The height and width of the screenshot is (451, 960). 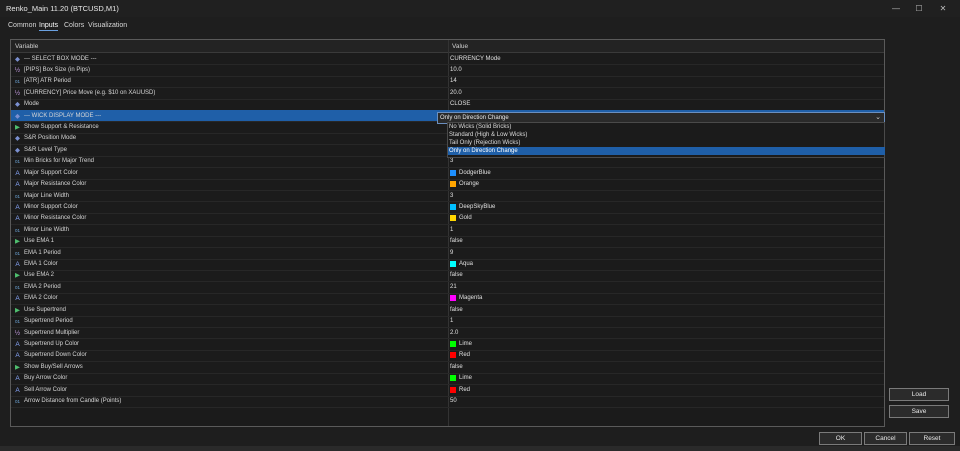 I want to click on row-value: DodgerBlue, so click(x=475, y=173).